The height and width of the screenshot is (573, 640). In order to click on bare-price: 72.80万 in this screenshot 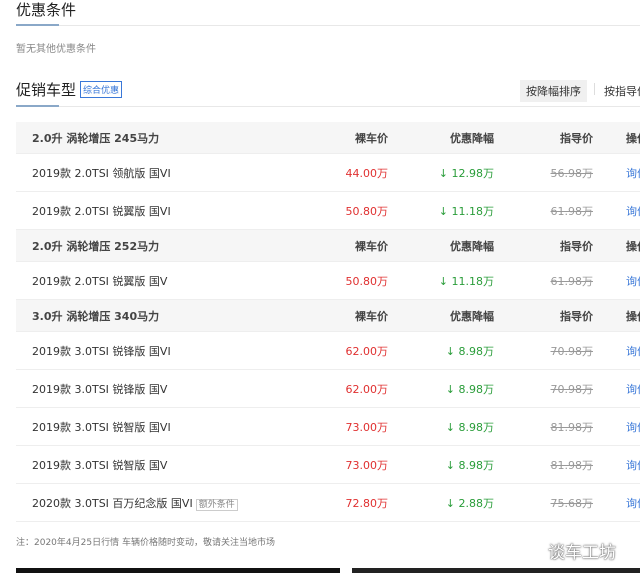, I will do `click(367, 503)`.